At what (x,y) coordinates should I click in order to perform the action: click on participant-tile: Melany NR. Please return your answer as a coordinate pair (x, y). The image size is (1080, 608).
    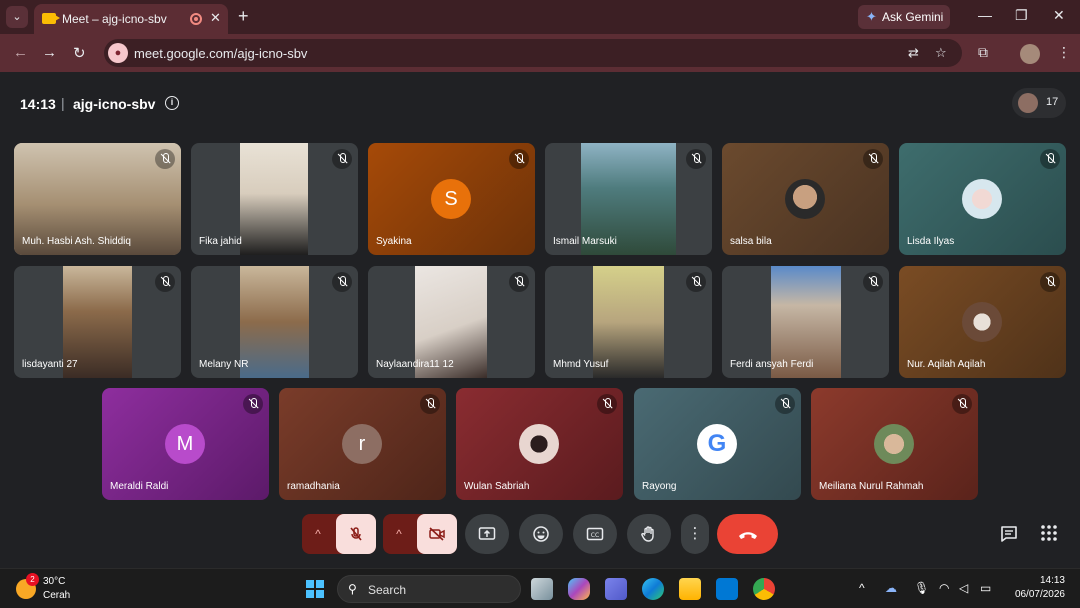
    Looking at the image, I should click on (274, 322).